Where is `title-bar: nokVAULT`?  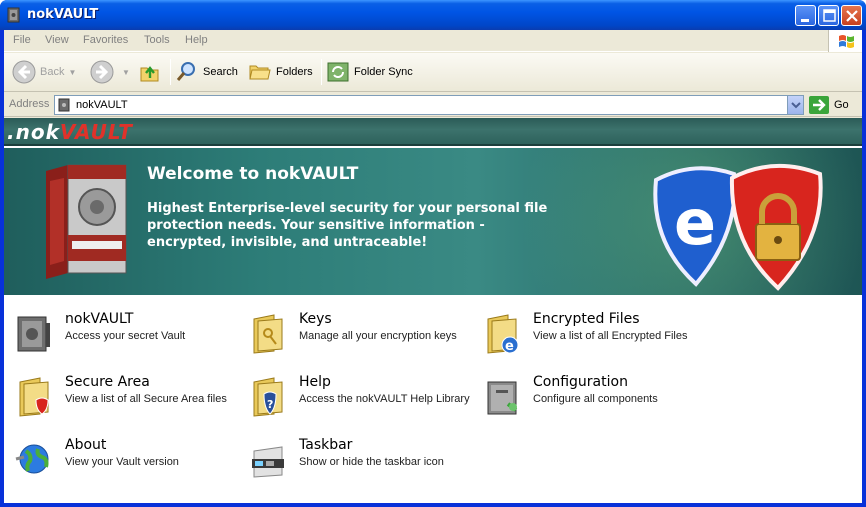 title-bar: nokVAULT is located at coordinates (433, 15).